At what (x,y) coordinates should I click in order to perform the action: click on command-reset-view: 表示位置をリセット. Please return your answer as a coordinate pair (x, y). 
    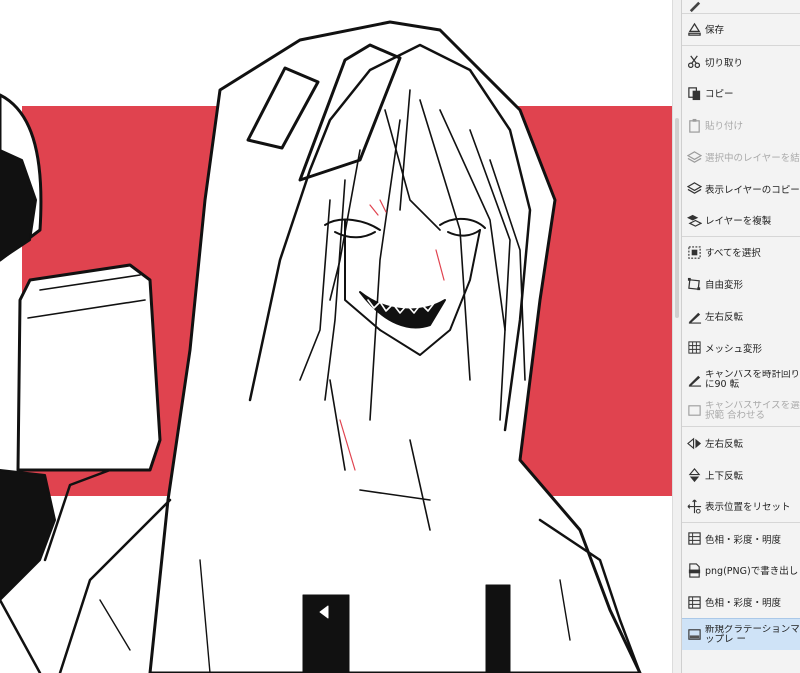
    Looking at the image, I should click on (741, 507).